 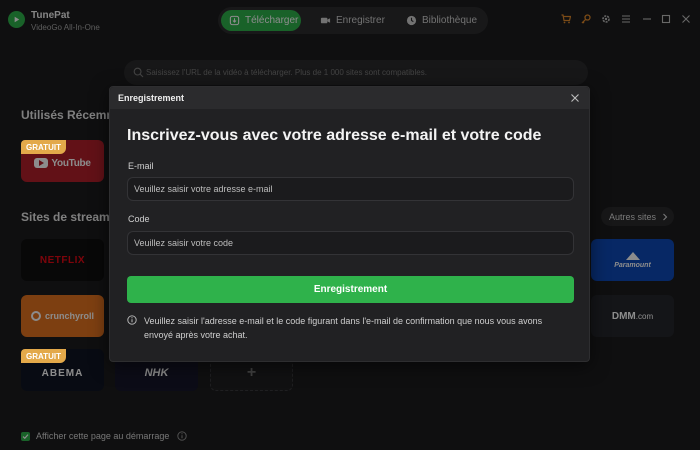 I want to click on email-label: E-mail, so click(x=141, y=166).